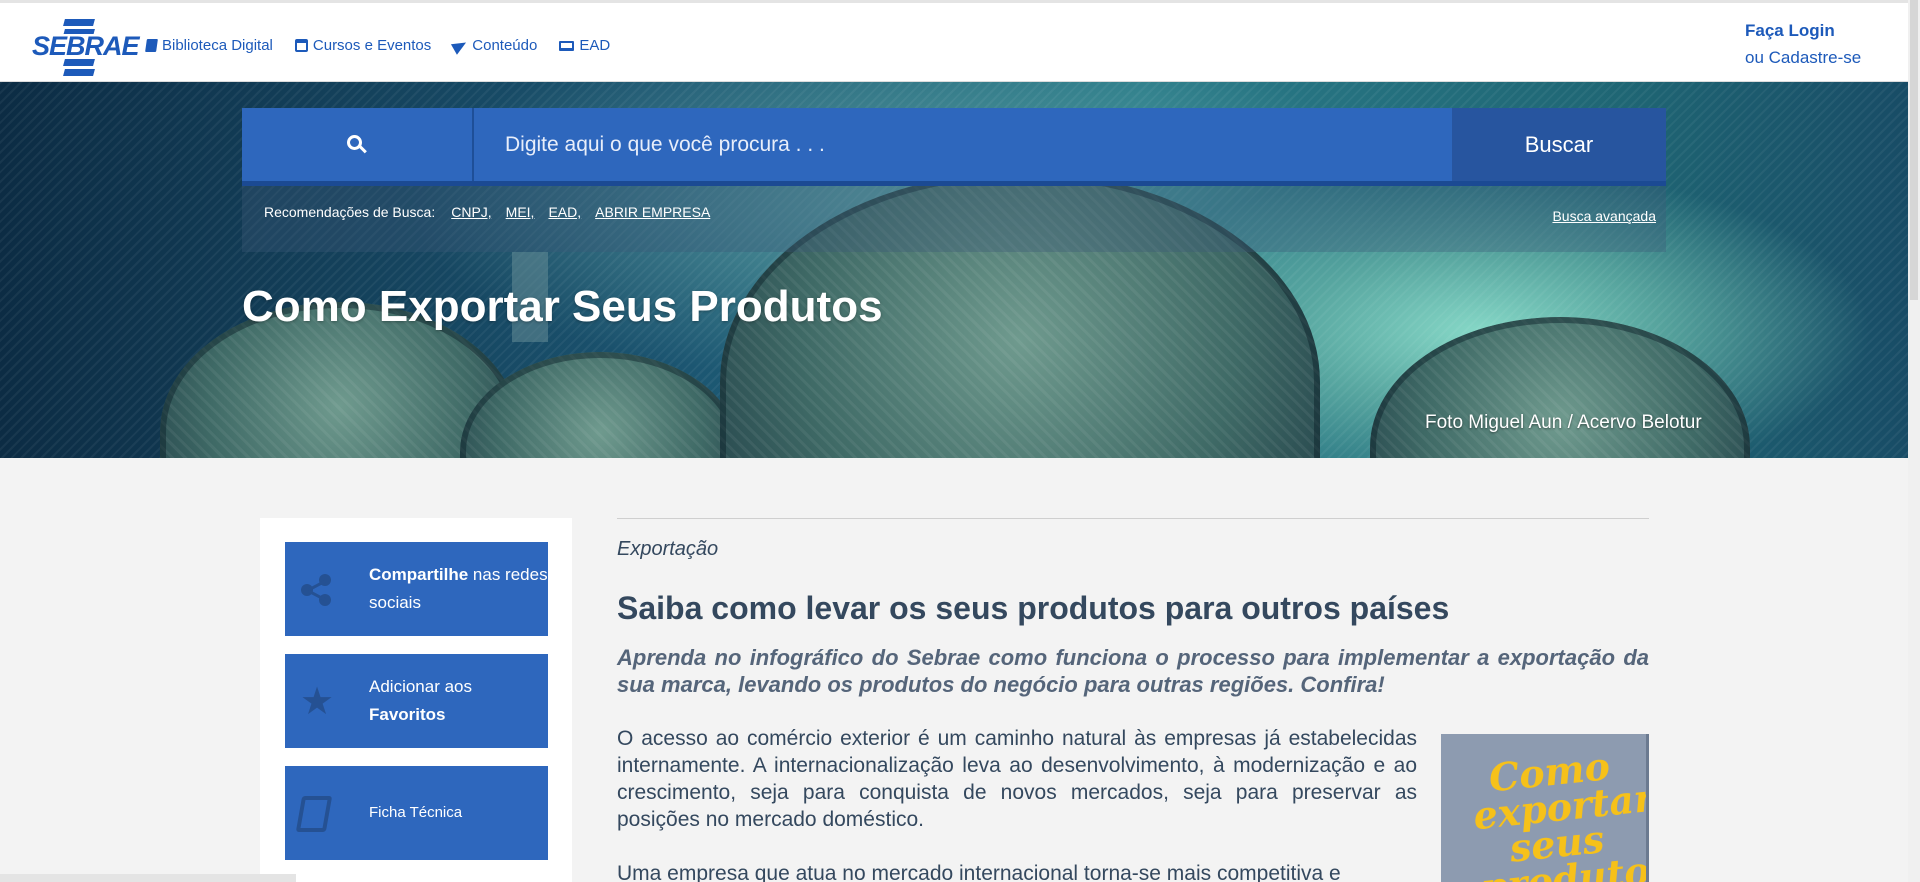 This screenshot has height=882, width=1920. What do you see at coordinates (372, 45) in the screenshot?
I see `nav-label: Cursos e Eventos` at bounding box center [372, 45].